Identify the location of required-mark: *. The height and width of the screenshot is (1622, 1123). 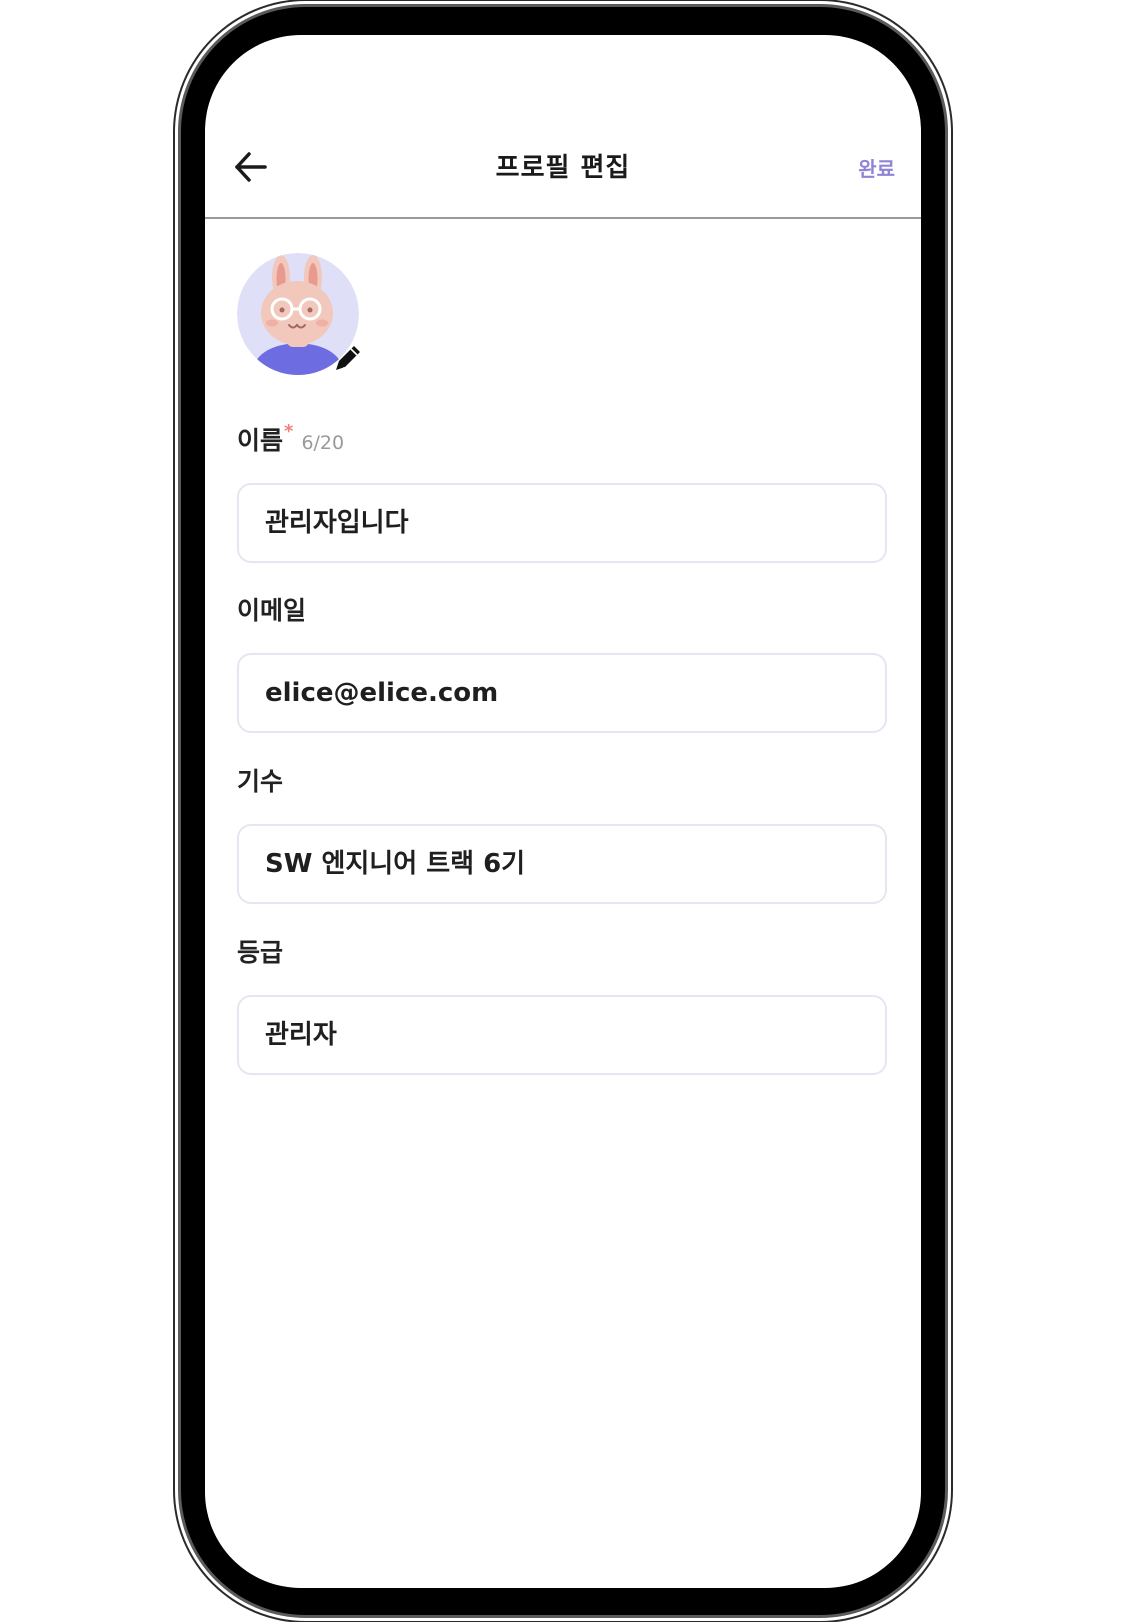
(289, 431).